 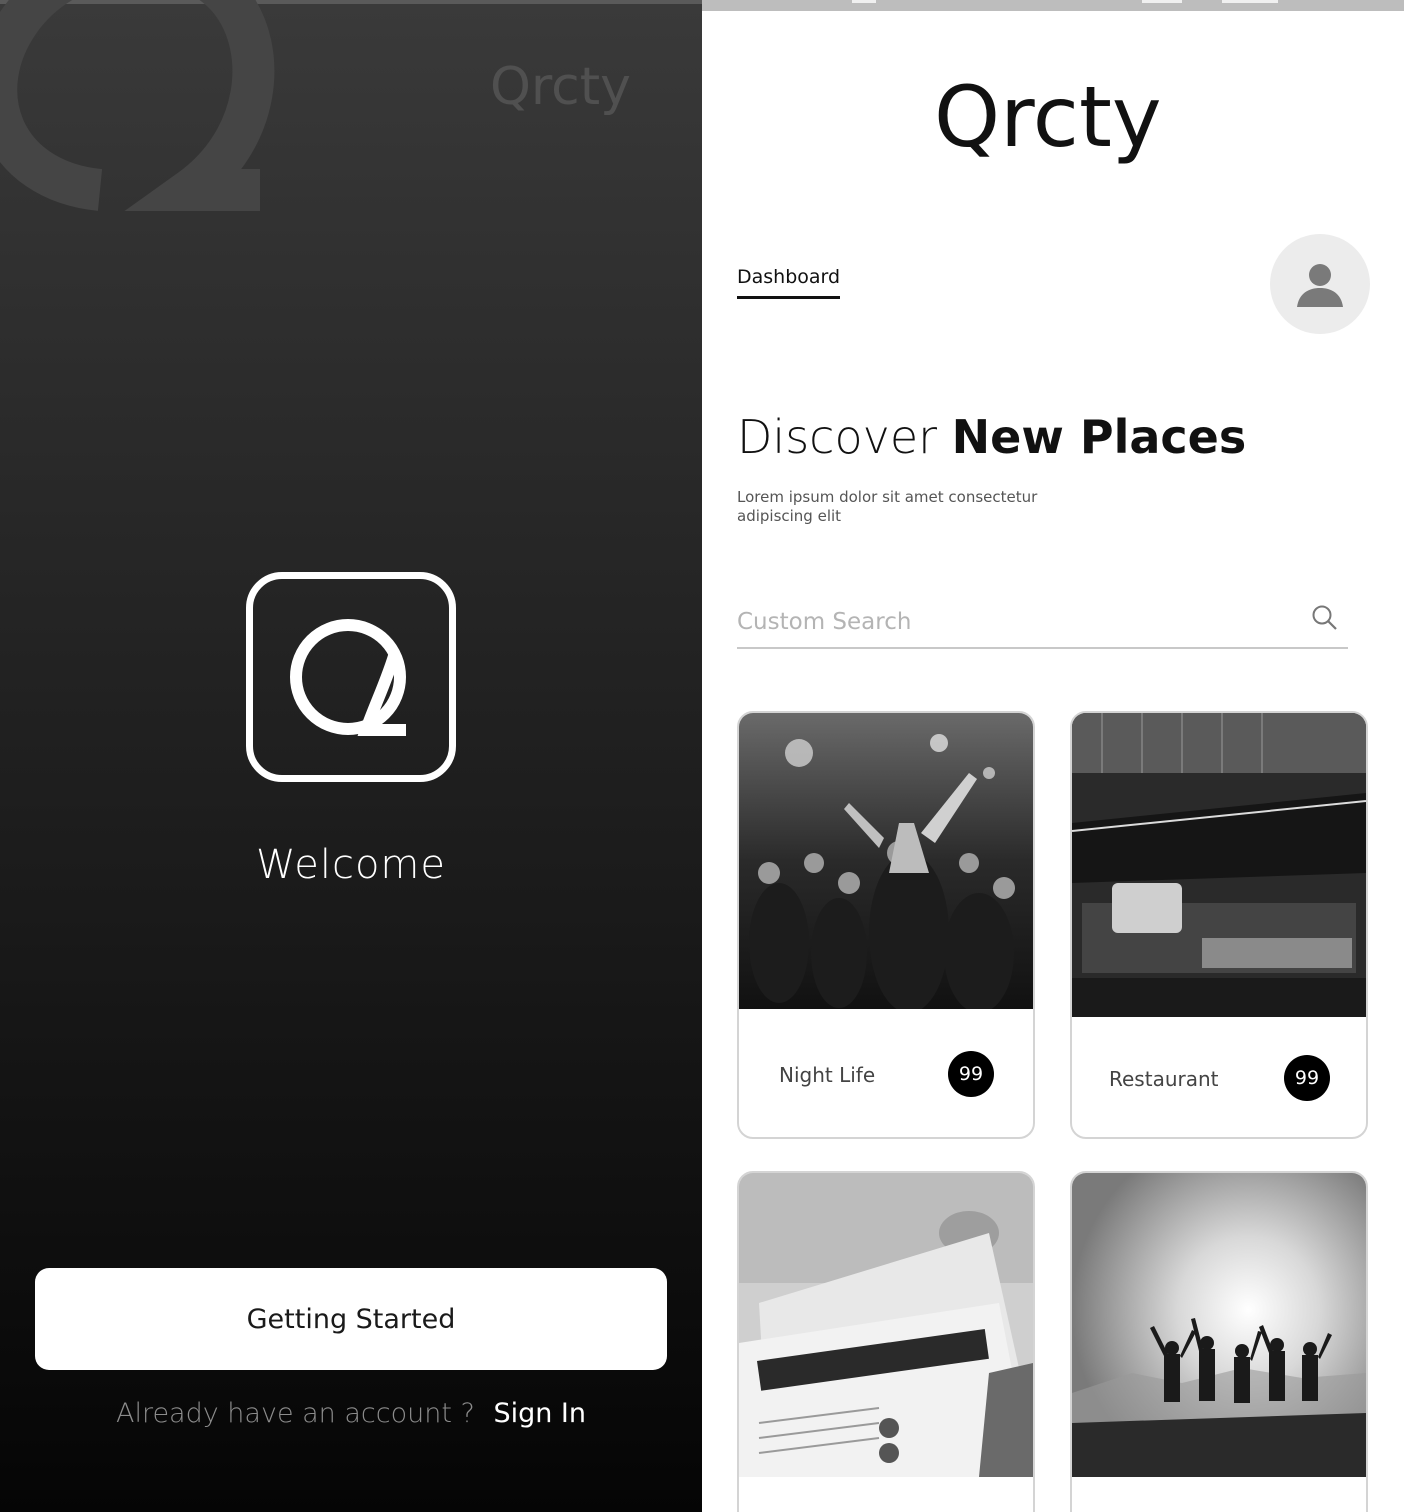 What do you see at coordinates (827, 1075) in the screenshot?
I see `category-label: Night Life` at bounding box center [827, 1075].